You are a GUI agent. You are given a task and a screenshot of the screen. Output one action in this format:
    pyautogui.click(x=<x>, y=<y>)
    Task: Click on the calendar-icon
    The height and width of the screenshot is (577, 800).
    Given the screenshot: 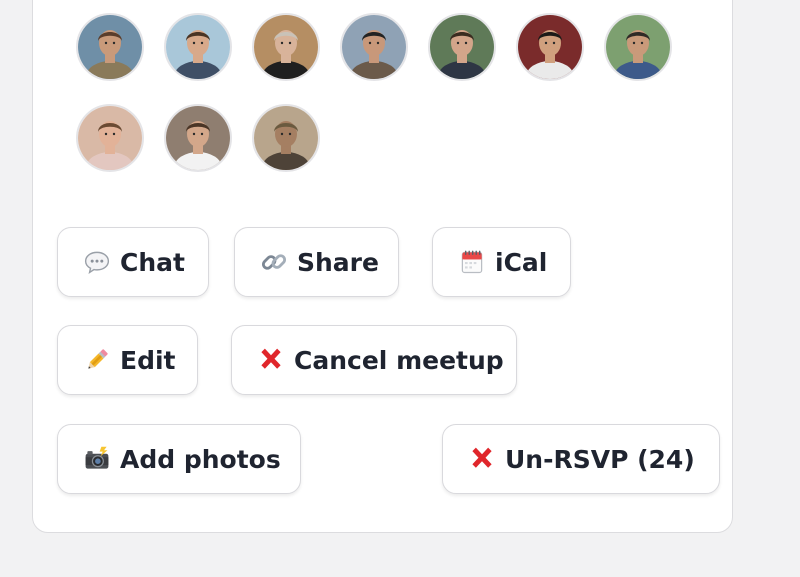 What is the action you would take?
    pyautogui.click(x=472, y=262)
    